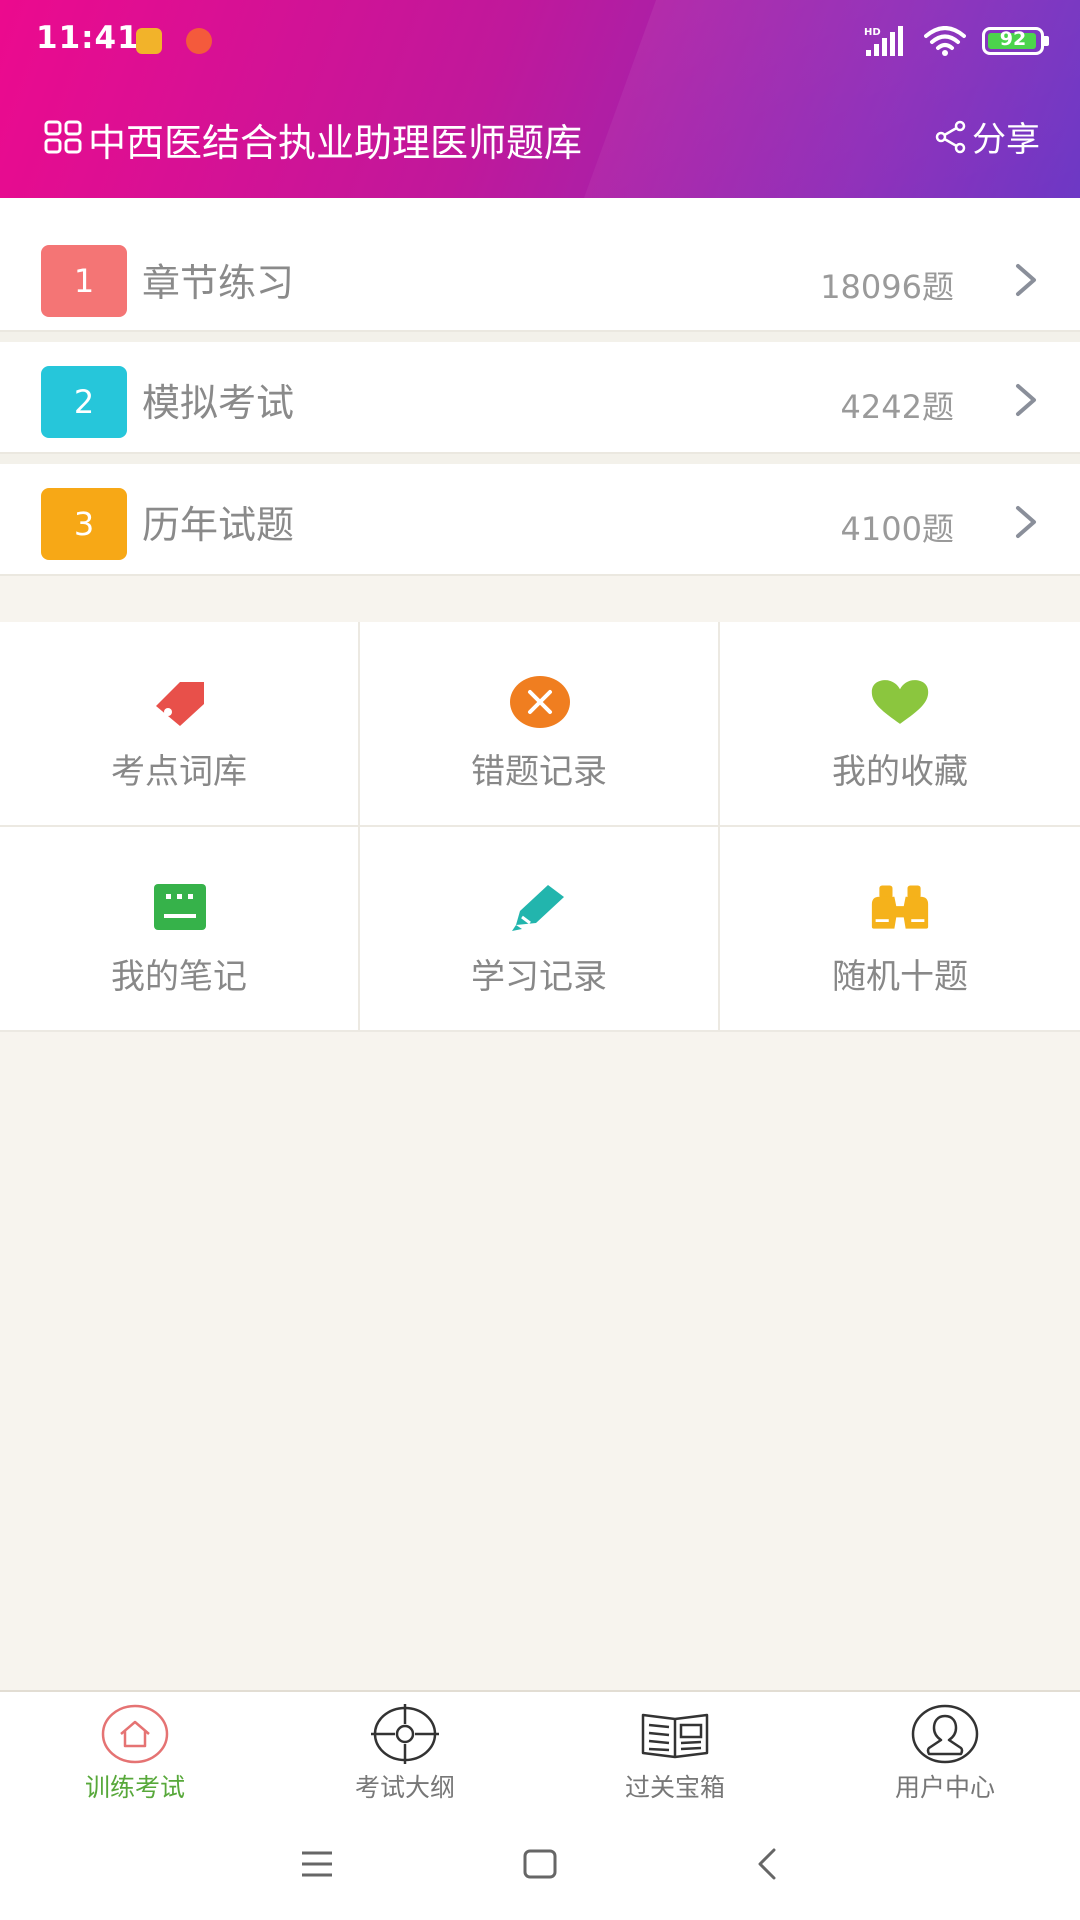  I want to click on share-button: 分享, so click(987, 136).